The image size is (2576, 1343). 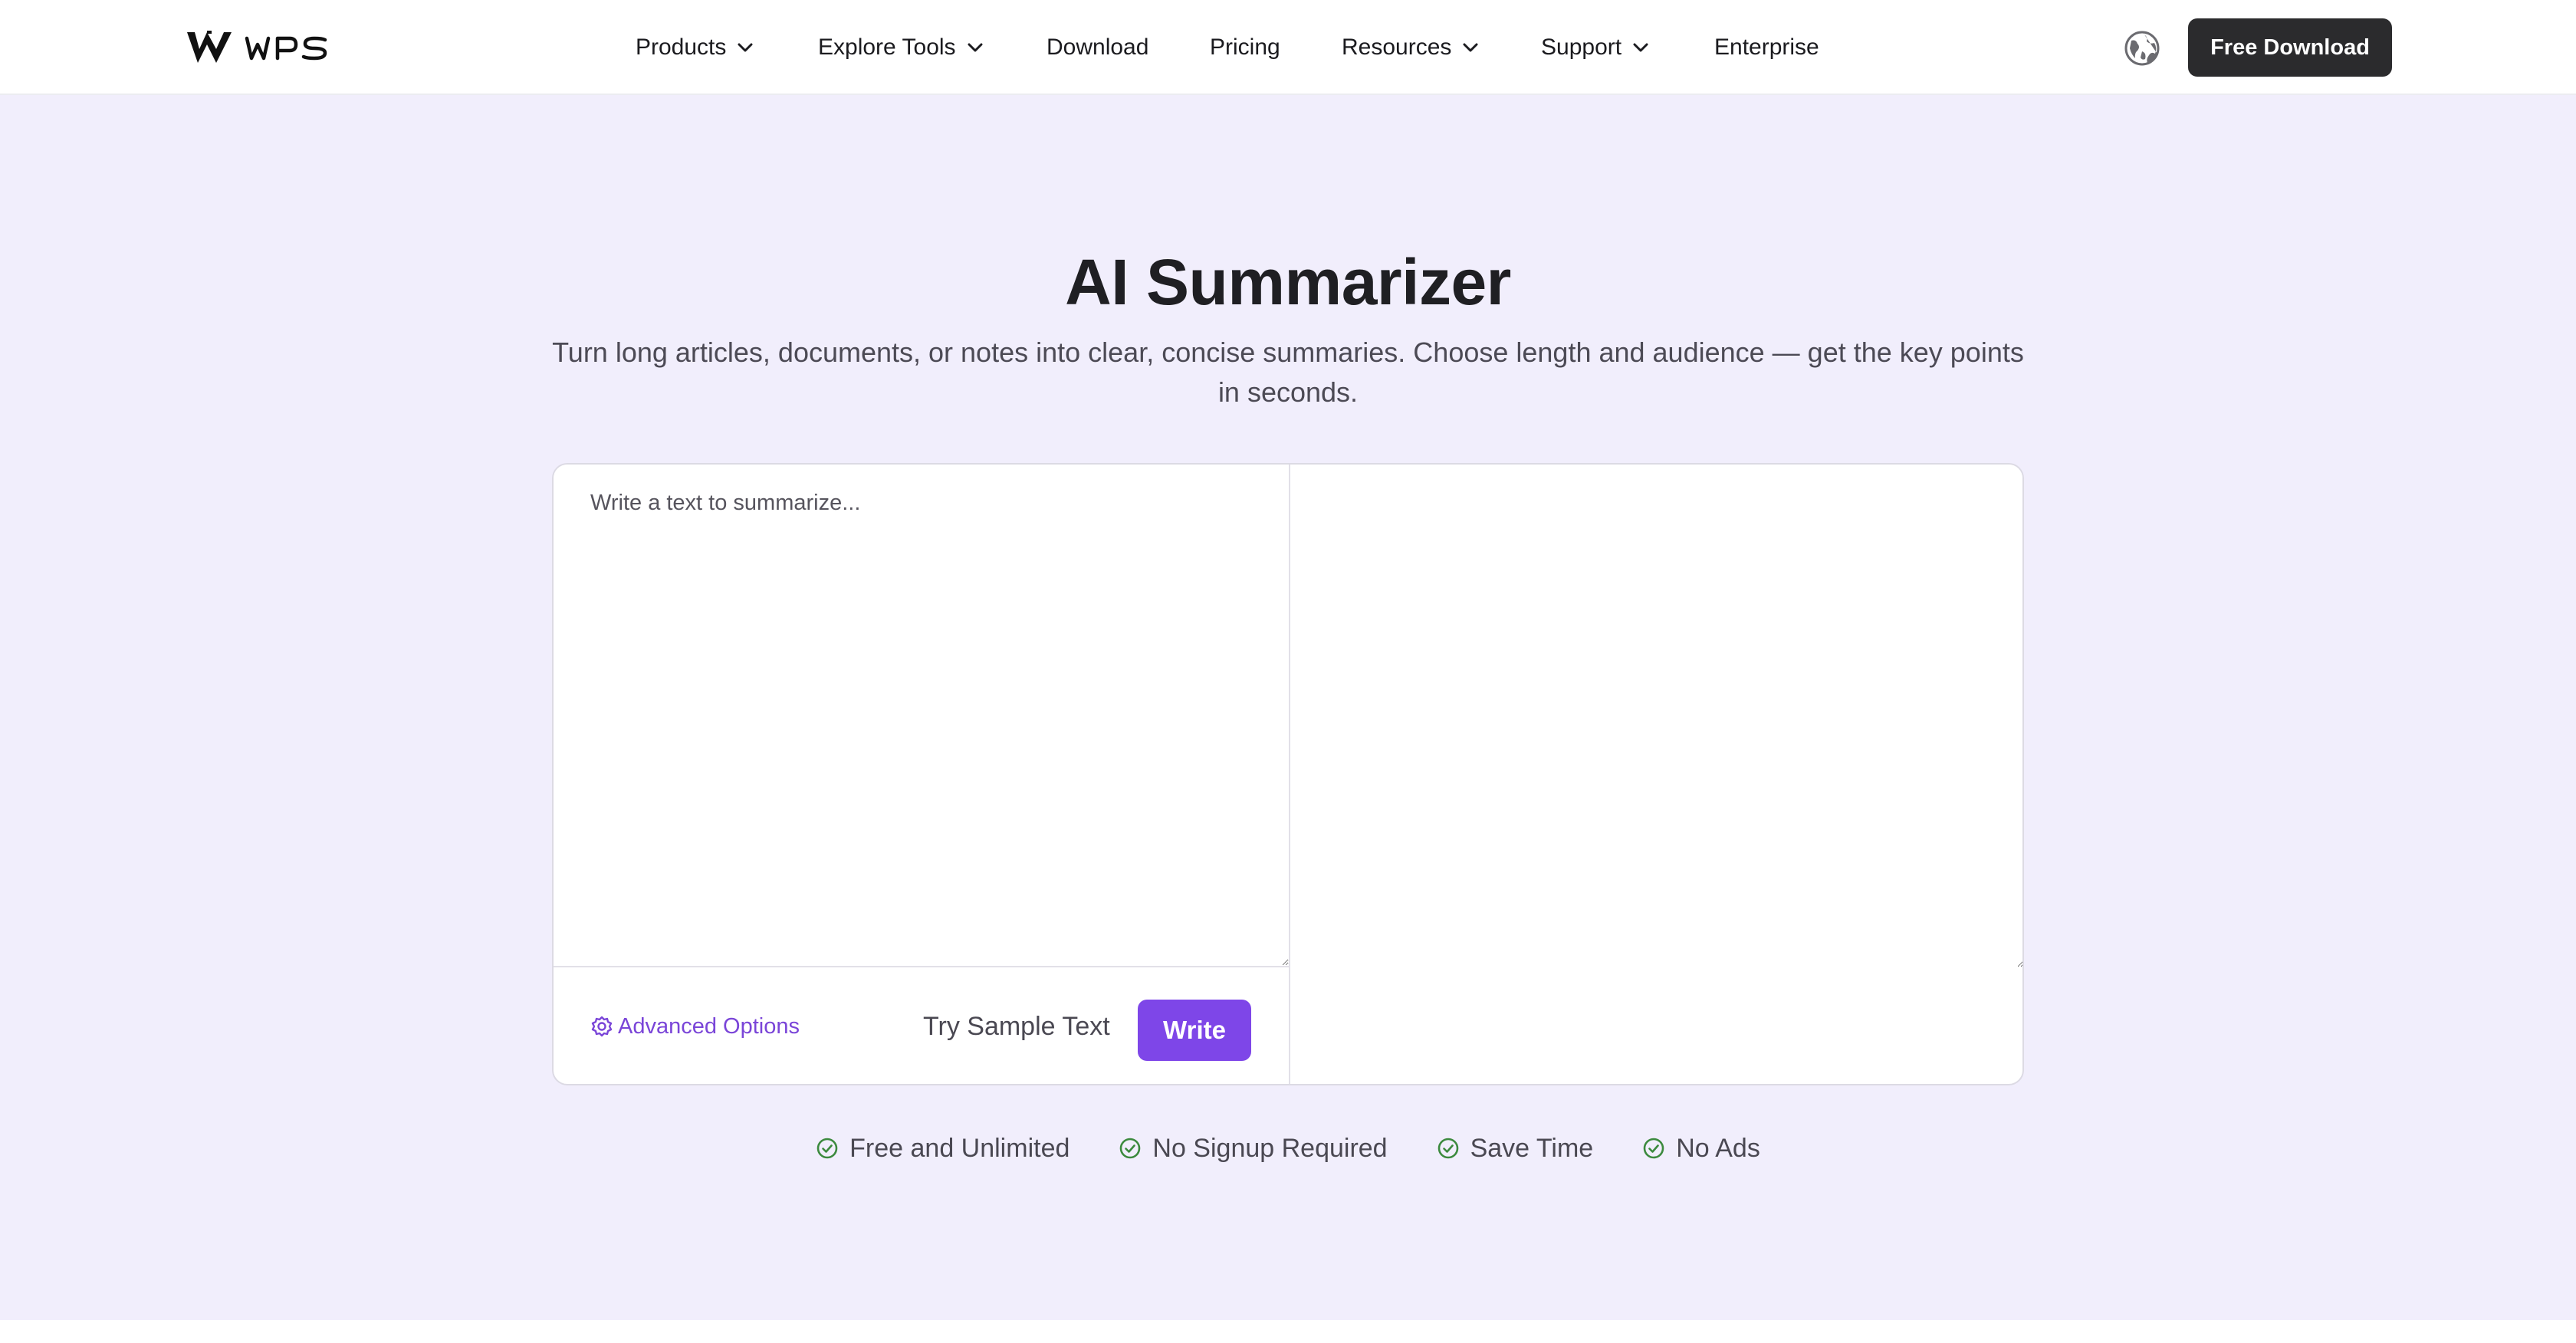 I want to click on feature-item: Save Time, so click(x=1516, y=1148).